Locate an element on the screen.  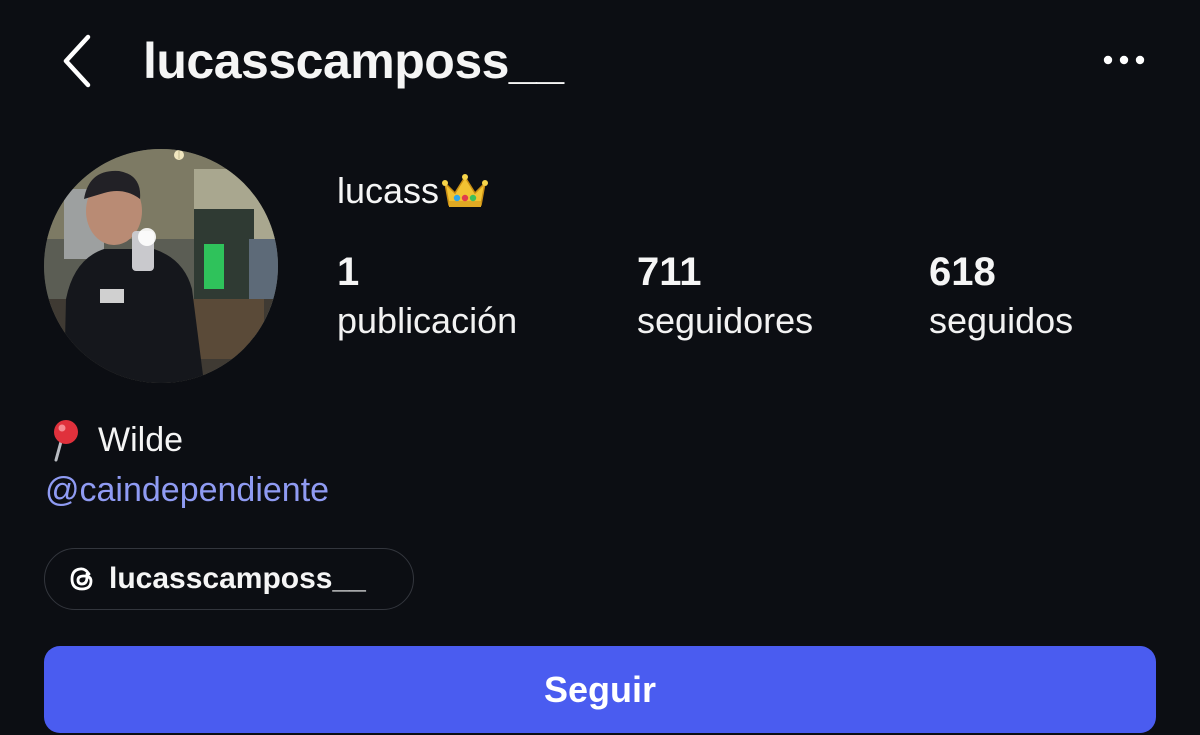
profile-display-name: lucass is located at coordinates (413, 191).